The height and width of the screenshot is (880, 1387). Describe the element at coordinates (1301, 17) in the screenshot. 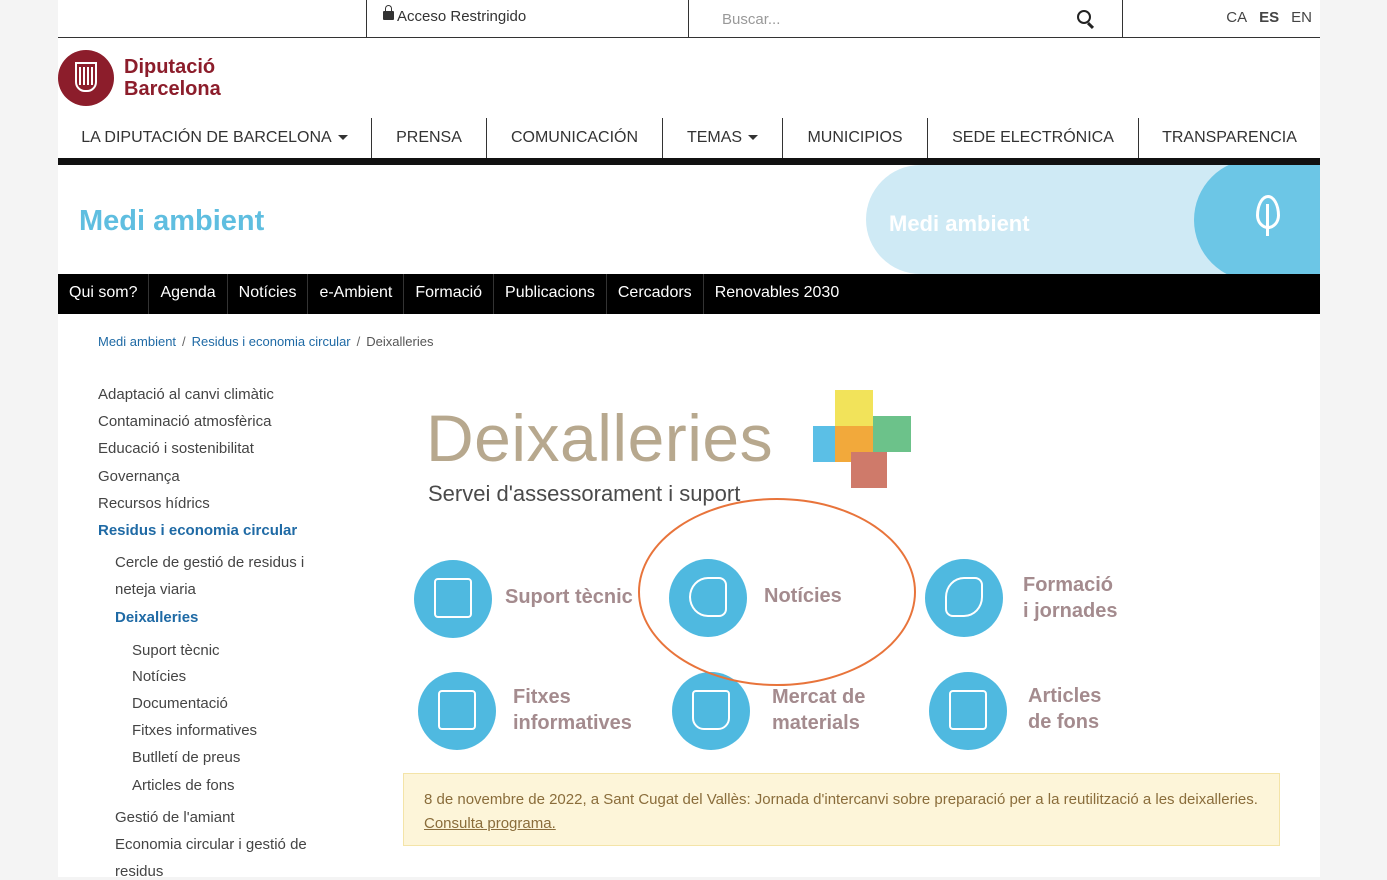

I see `lang-en: EN` at that location.